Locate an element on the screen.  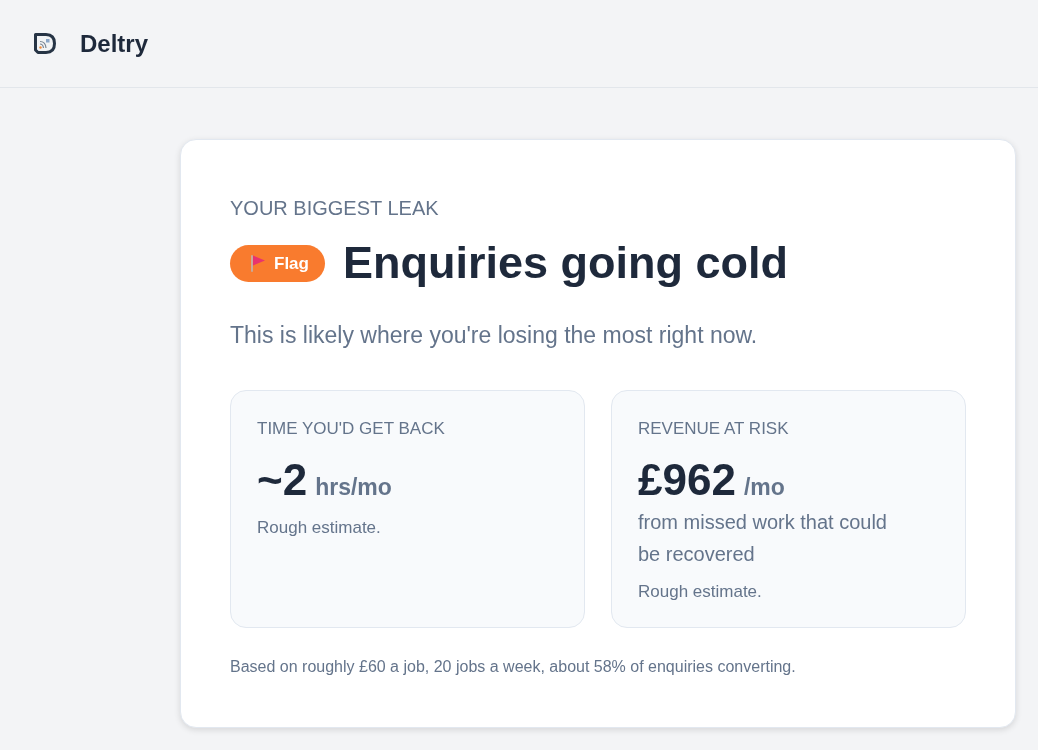
stat-value: ~2 is located at coordinates (282, 480).